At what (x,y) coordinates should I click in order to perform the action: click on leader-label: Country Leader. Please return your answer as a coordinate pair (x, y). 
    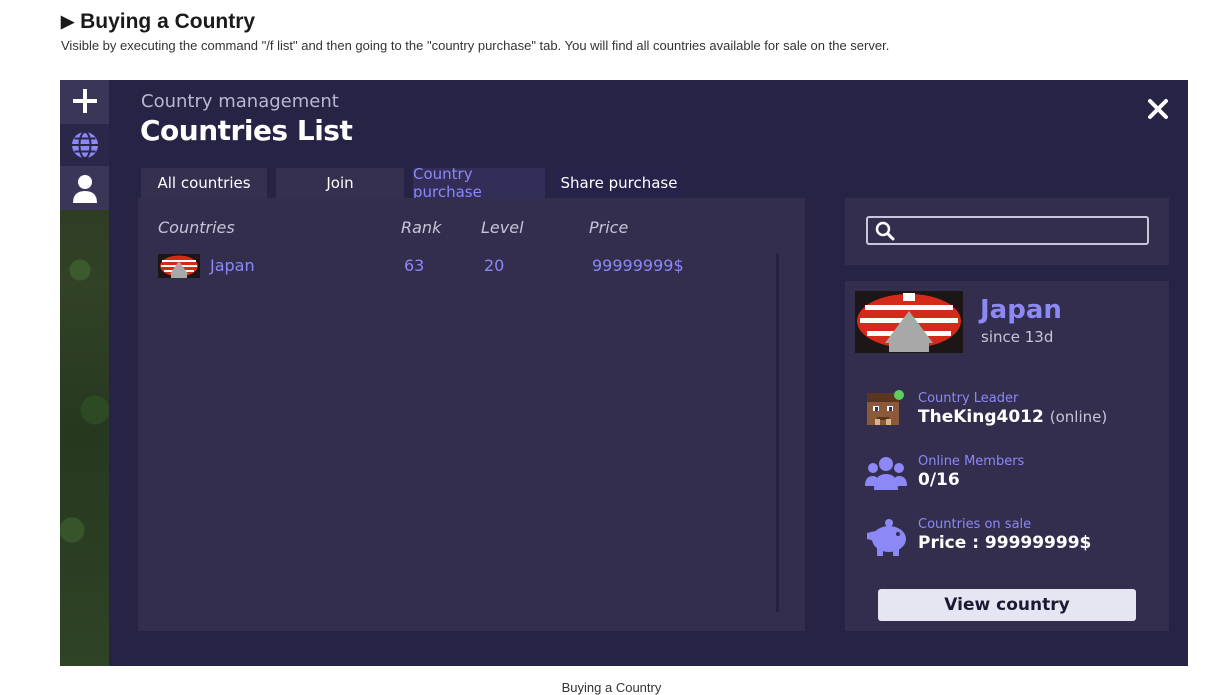
    Looking at the image, I should click on (968, 398).